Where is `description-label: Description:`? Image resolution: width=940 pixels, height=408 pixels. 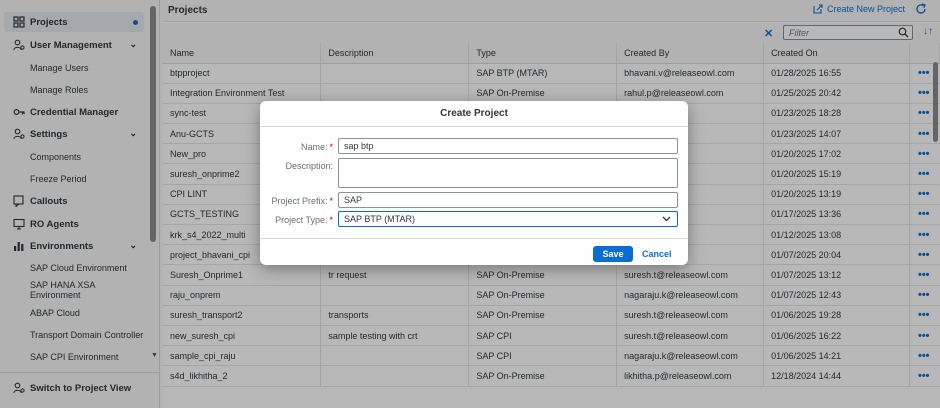 description-label: Description: is located at coordinates (309, 166).